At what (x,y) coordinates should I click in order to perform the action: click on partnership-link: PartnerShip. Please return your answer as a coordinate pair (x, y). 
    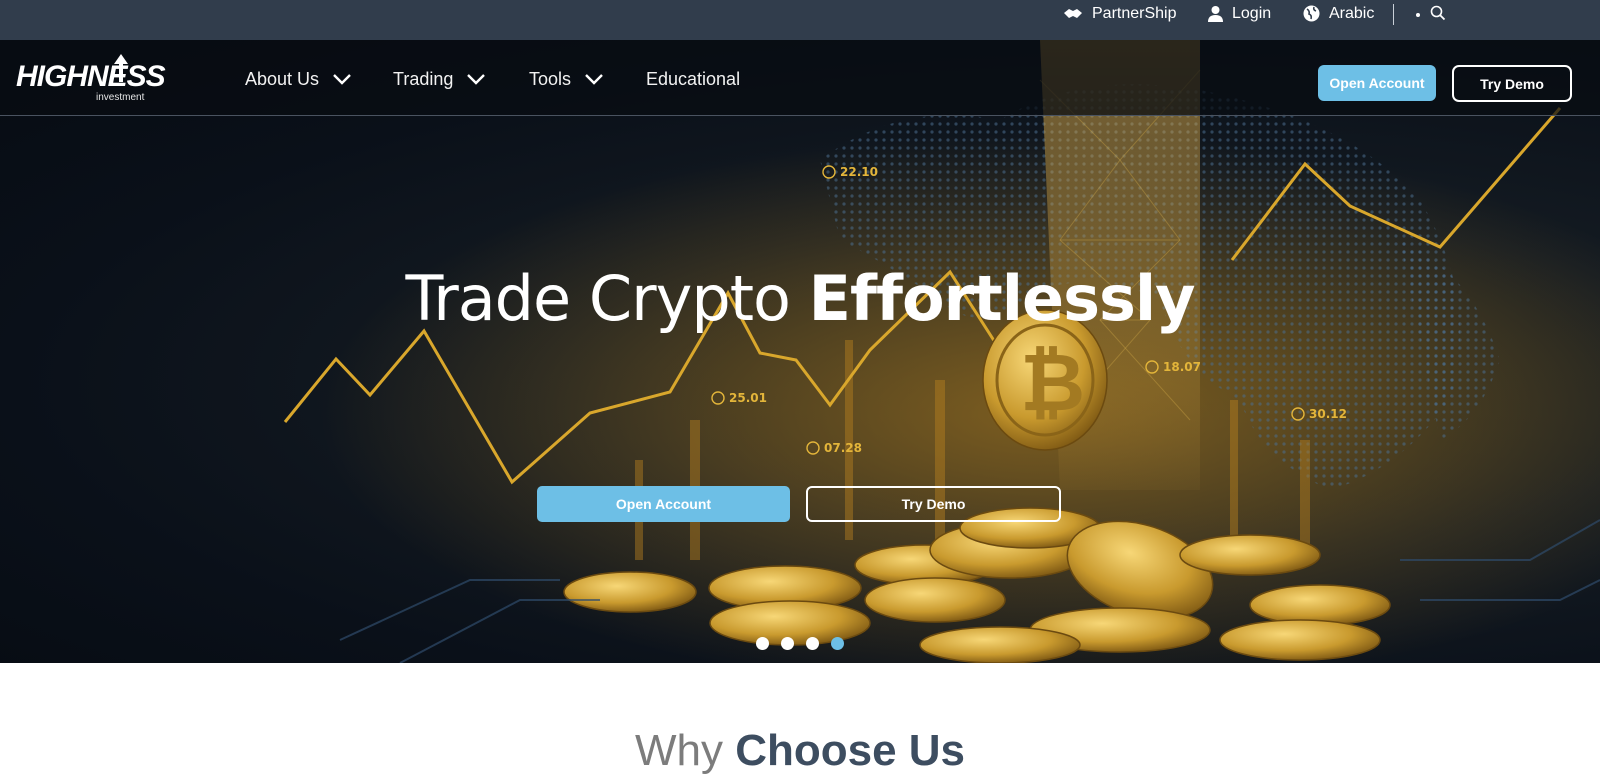
    Looking at the image, I should click on (1120, 13).